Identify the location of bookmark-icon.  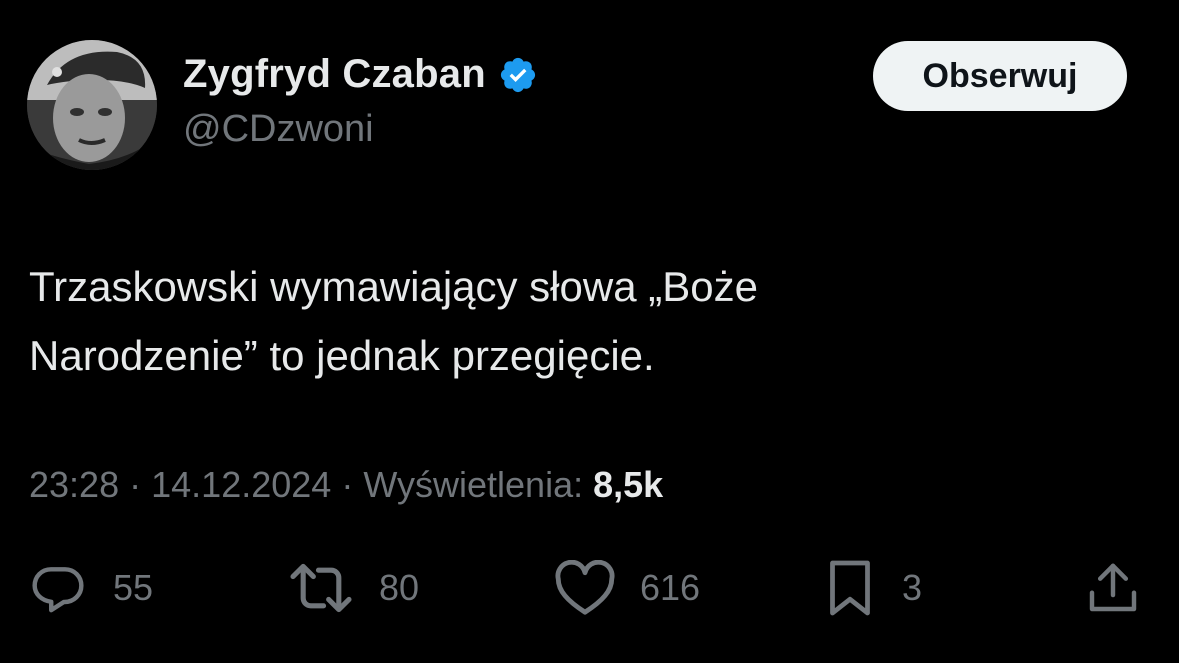
(850, 588).